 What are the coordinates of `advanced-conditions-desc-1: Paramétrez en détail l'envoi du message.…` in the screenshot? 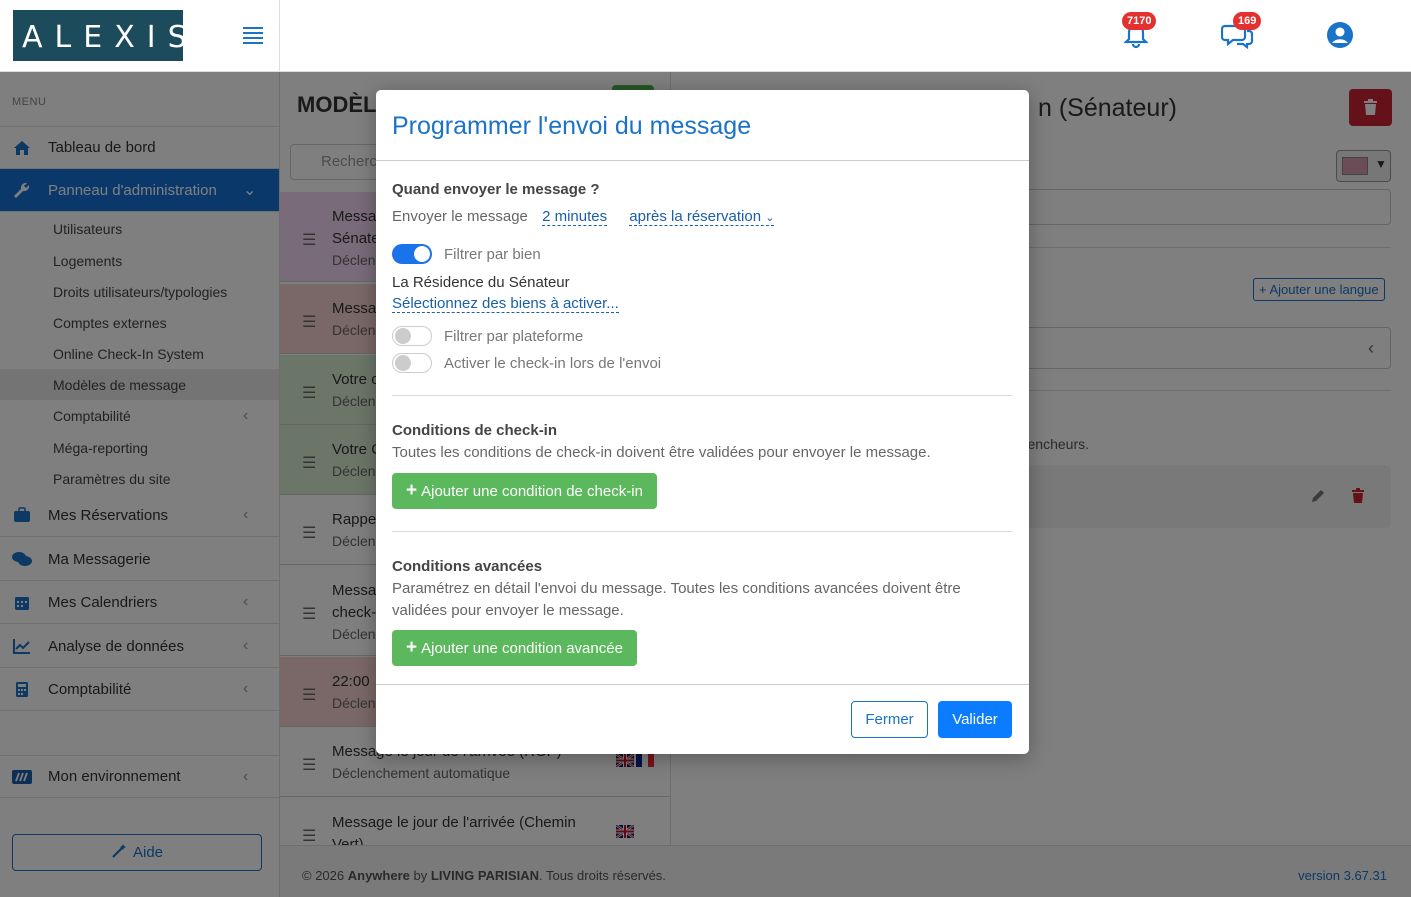 It's located at (676, 588).